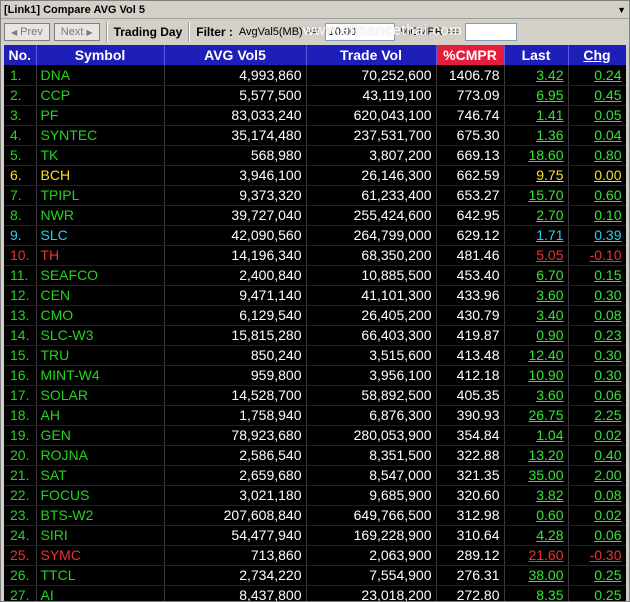 Image resolution: width=630 pixels, height=602 pixels. What do you see at coordinates (621, 10) in the screenshot?
I see `dropdown-arrow-icon: ▼` at bounding box center [621, 10].